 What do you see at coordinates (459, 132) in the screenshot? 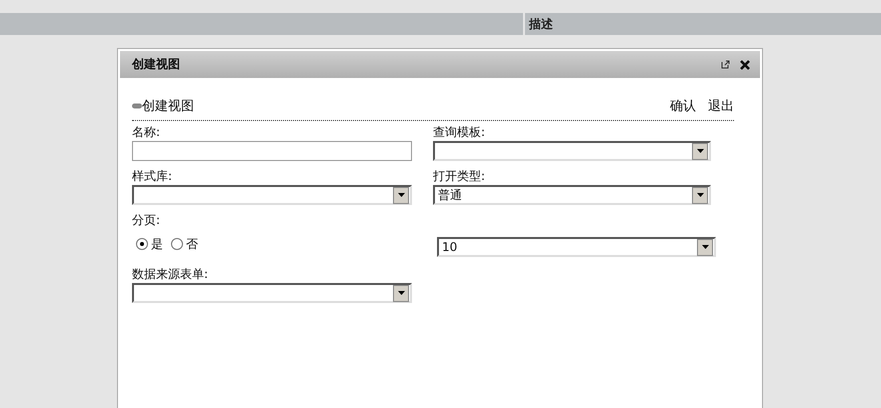
I see `field-label: 查询模板:` at bounding box center [459, 132].